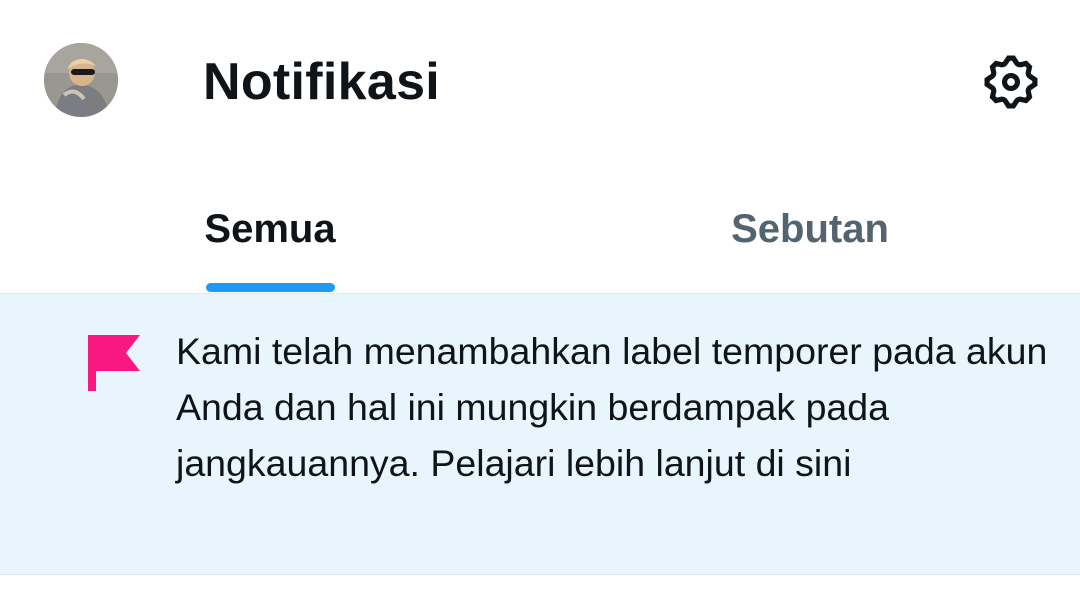 Image resolution: width=1080 pixels, height=596 pixels. I want to click on settings-button, so click(1011, 82).